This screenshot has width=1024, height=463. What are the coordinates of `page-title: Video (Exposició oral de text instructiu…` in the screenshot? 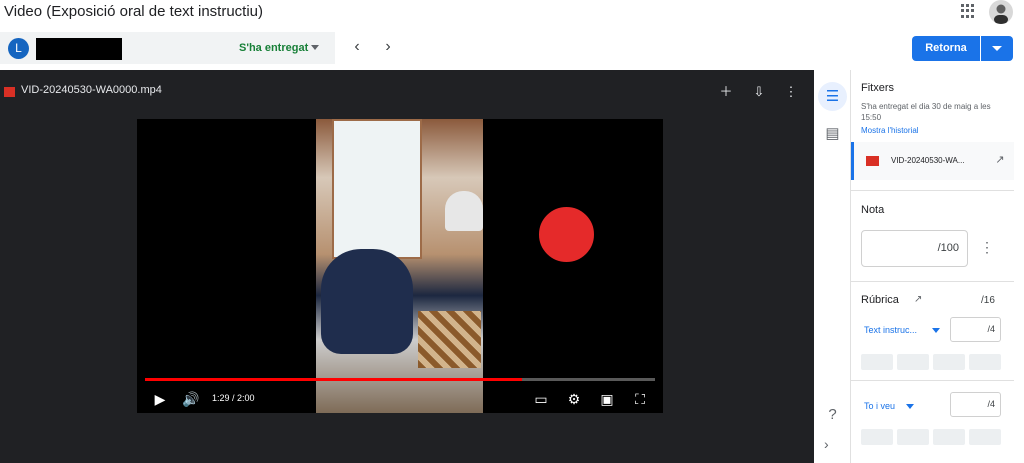 It's located at (134, 11).